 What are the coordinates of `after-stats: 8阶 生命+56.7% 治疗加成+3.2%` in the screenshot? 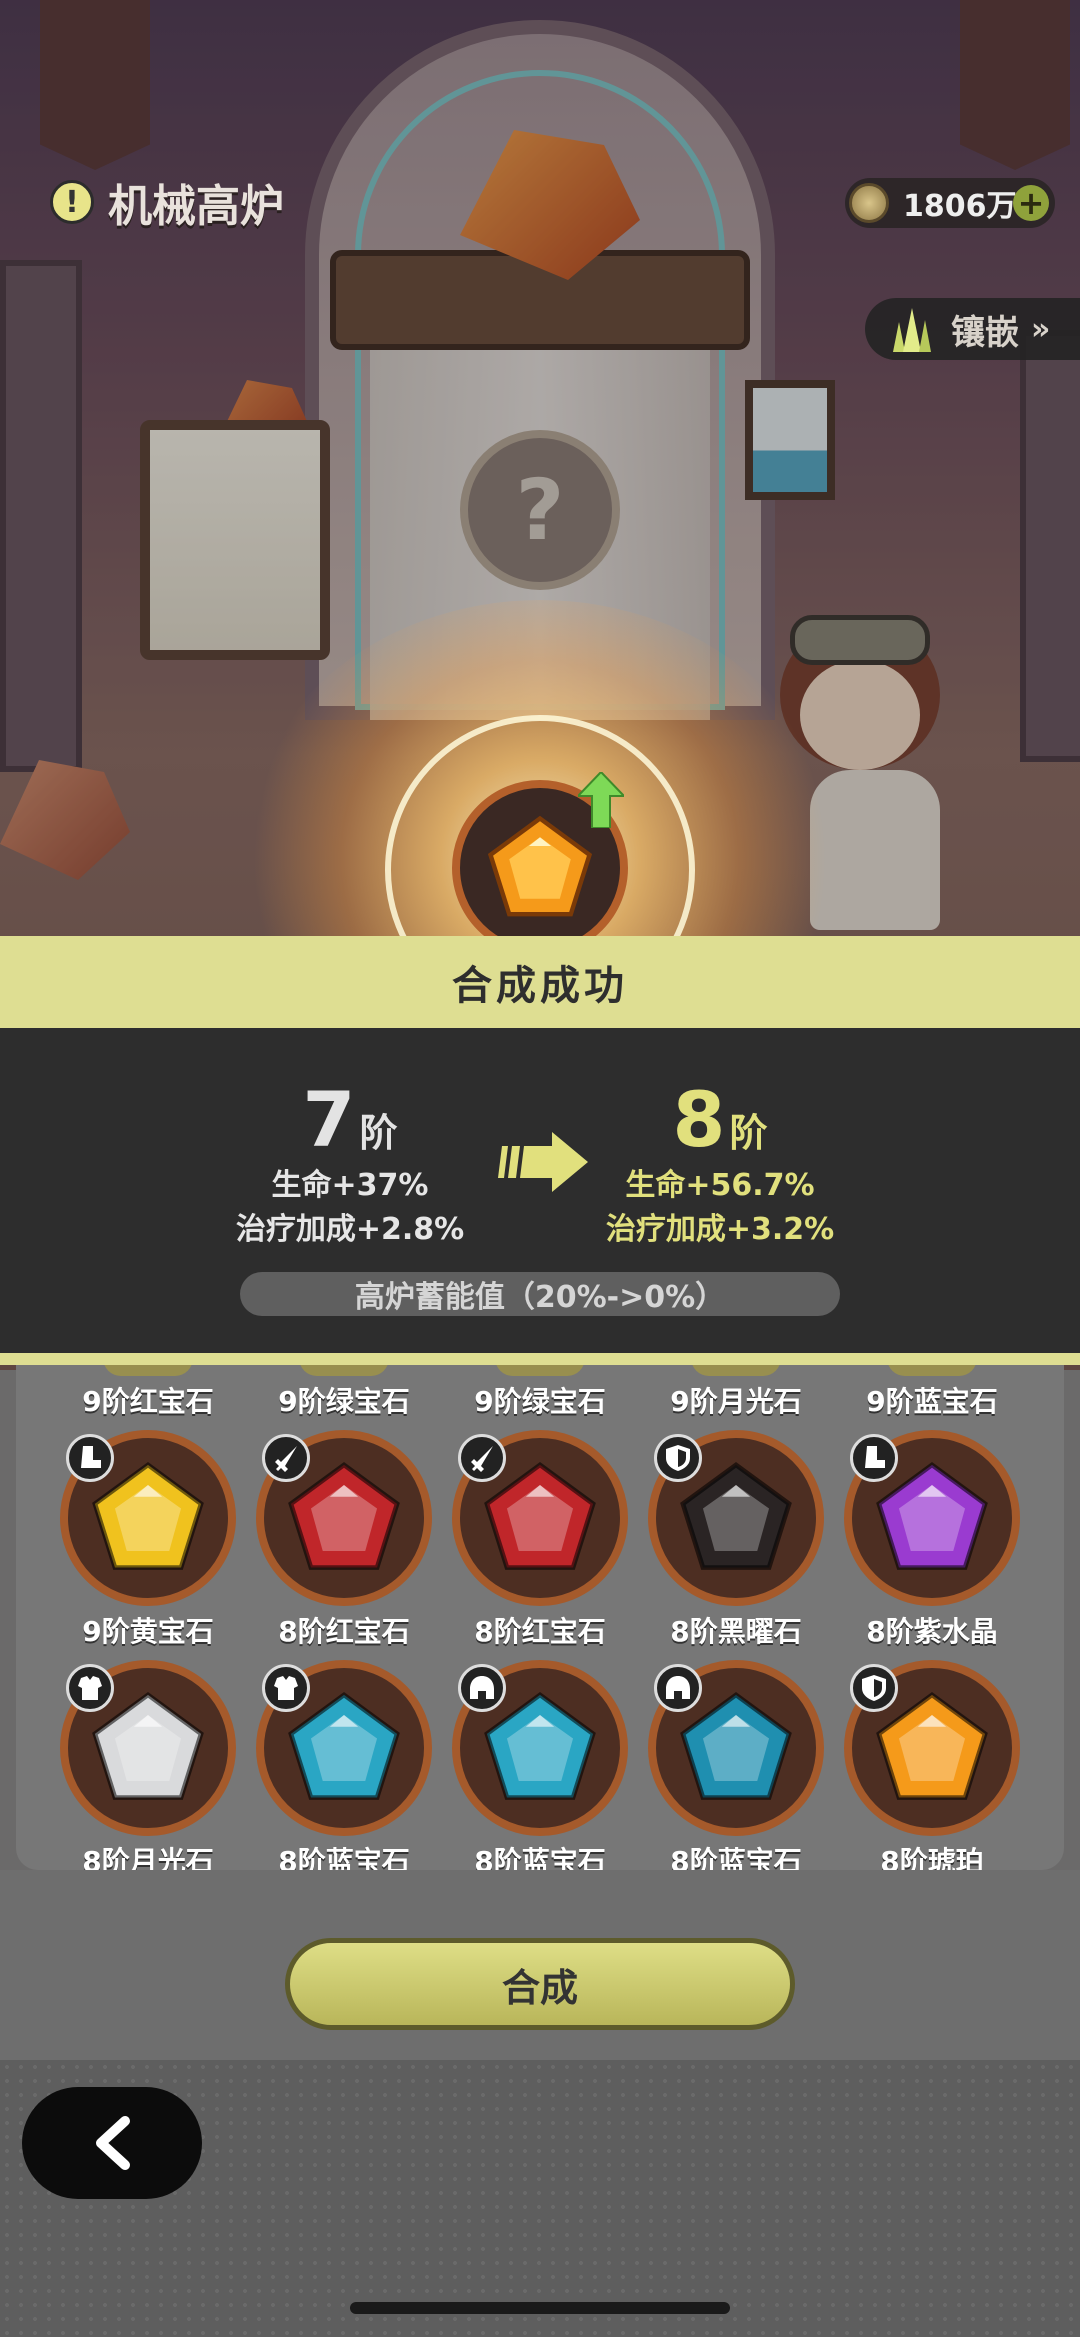 It's located at (720, 1163).